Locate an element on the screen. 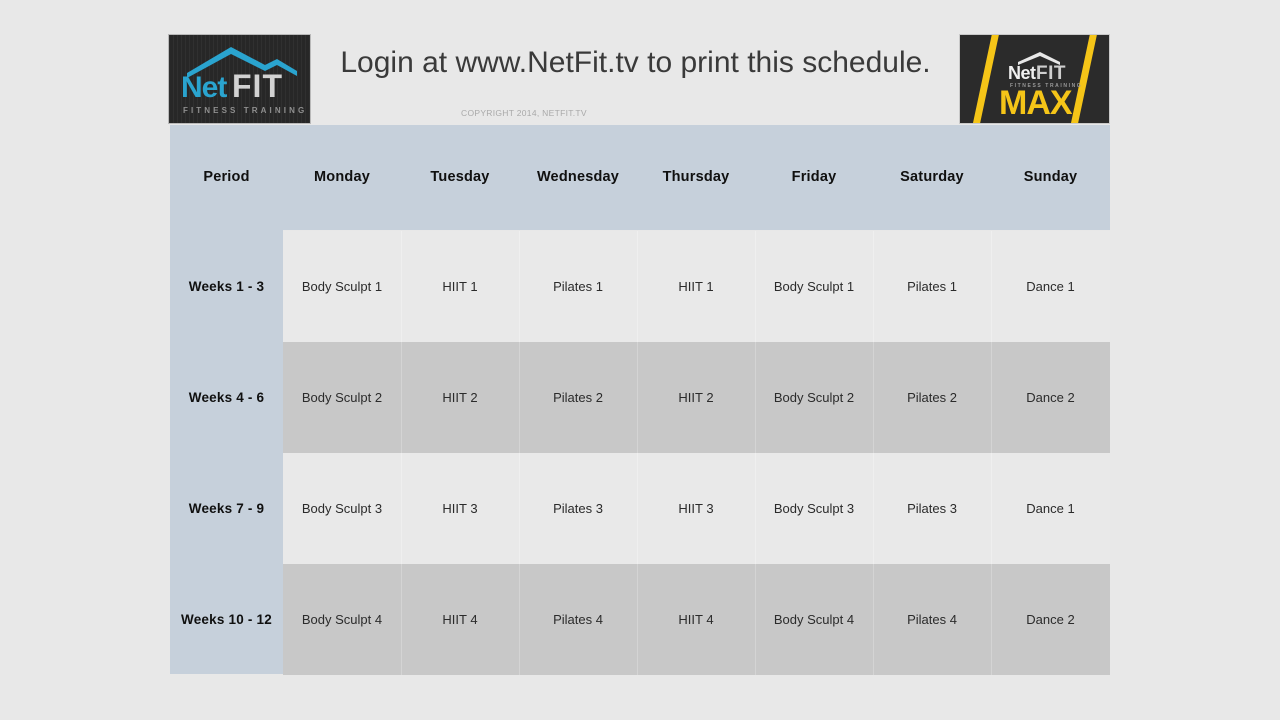  copyright-notice: COPYRIGHT 2014, NETFIT.TV is located at coordinates (524, 113).